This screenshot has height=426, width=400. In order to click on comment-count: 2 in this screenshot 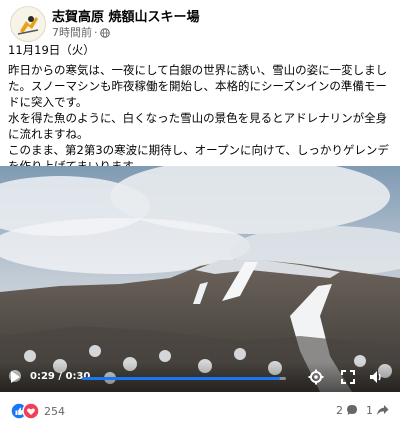, I will do `click(339, 410)`.